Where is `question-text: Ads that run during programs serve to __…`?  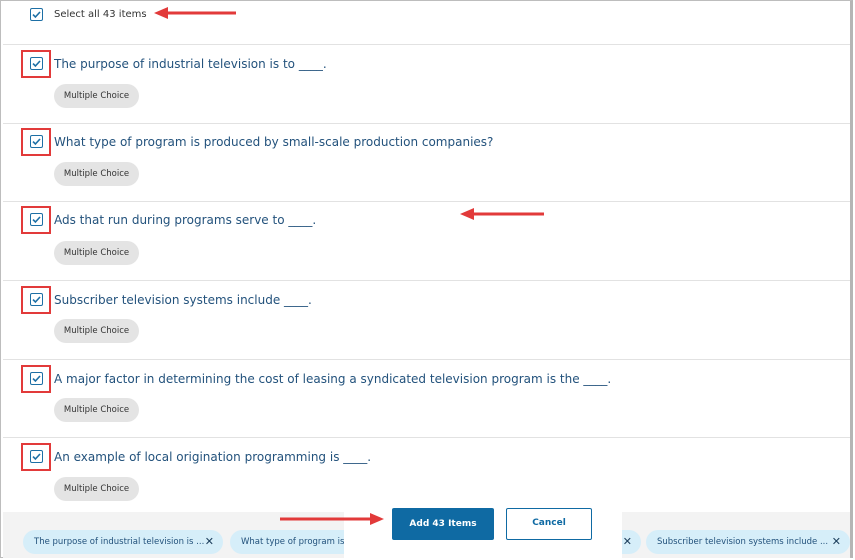
question-text: Ads that run during programs serve to __… is located at coordinates (185, 220).